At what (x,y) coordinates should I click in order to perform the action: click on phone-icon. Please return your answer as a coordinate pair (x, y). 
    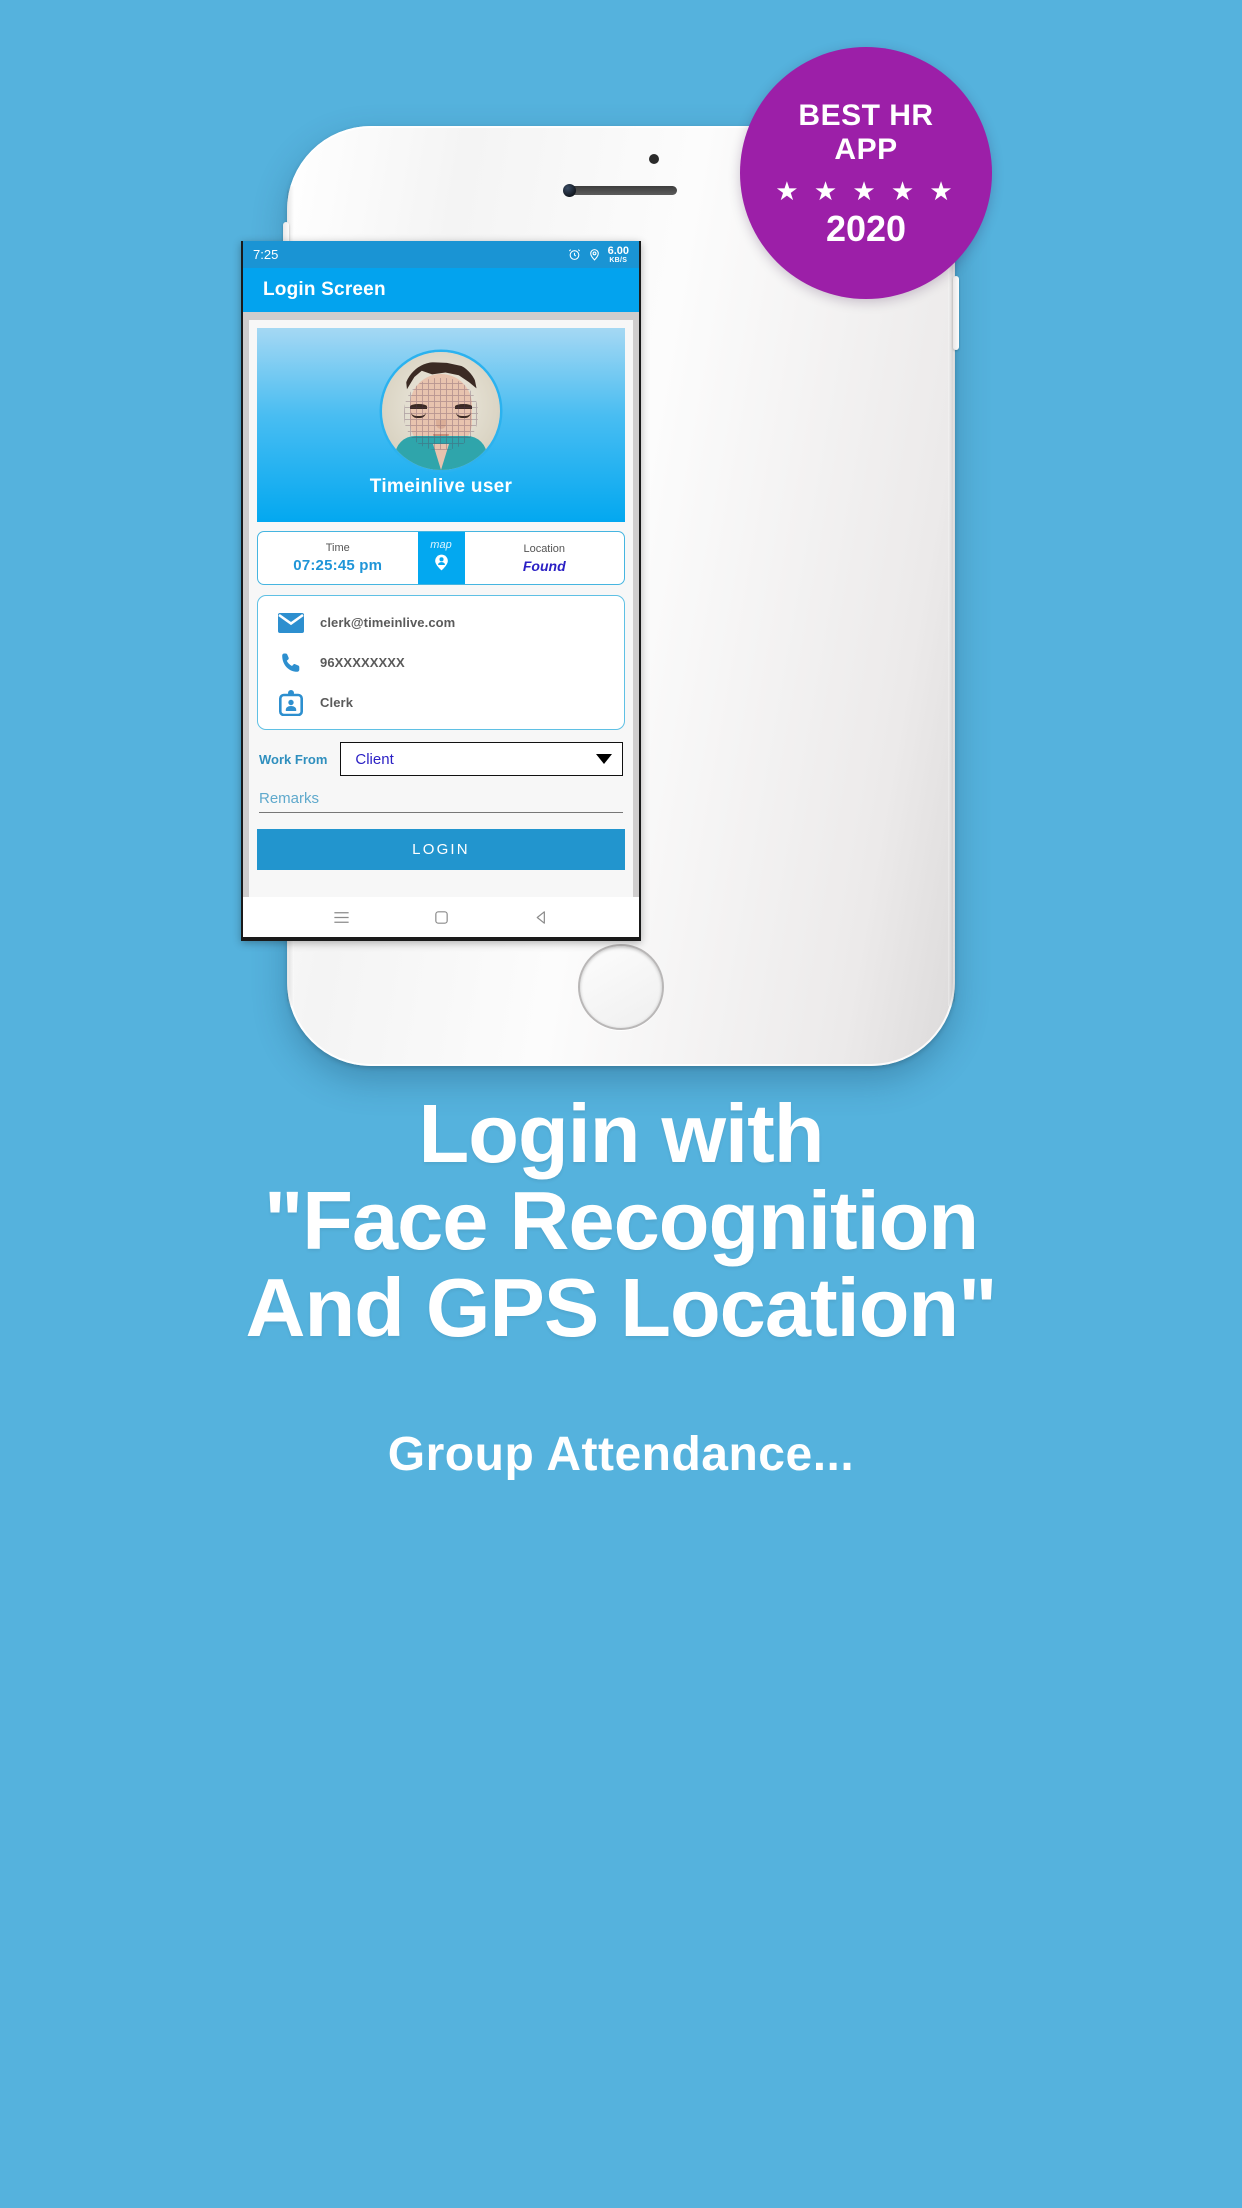
    Looking at the image, I should click on (290, 662).